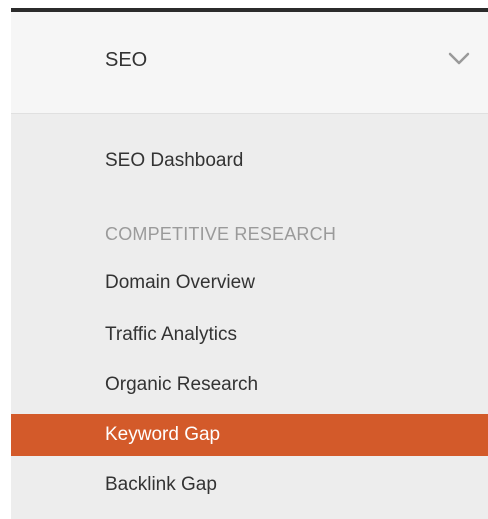  I want to click on menu-item-keyword-gap: Keyword Gap, so click(249, 435).